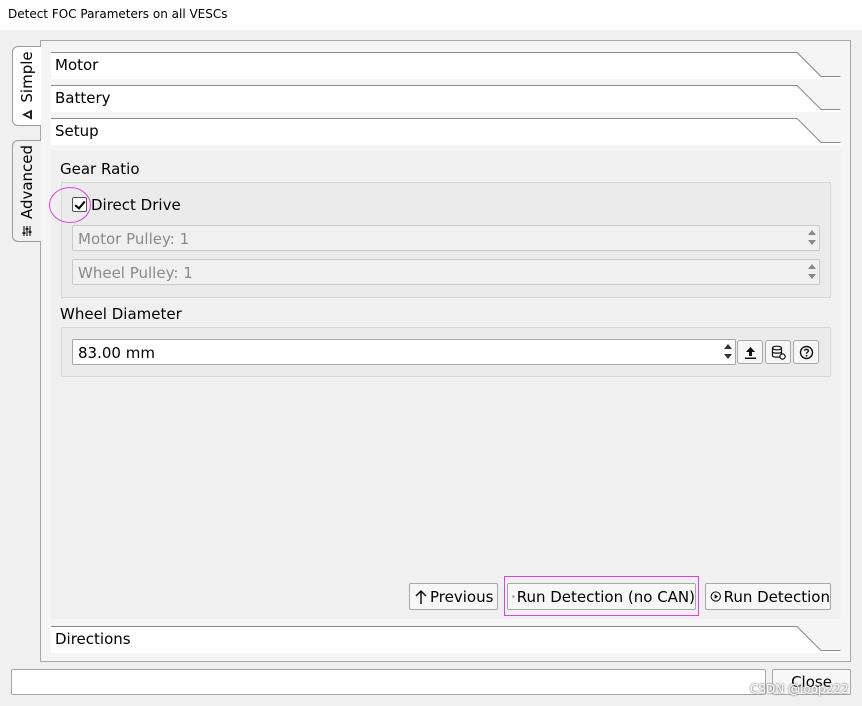 This screenshot has height=706, width=862. I want to click on wheel-diameter-label: Wheel Diameter, so click(121, 314).